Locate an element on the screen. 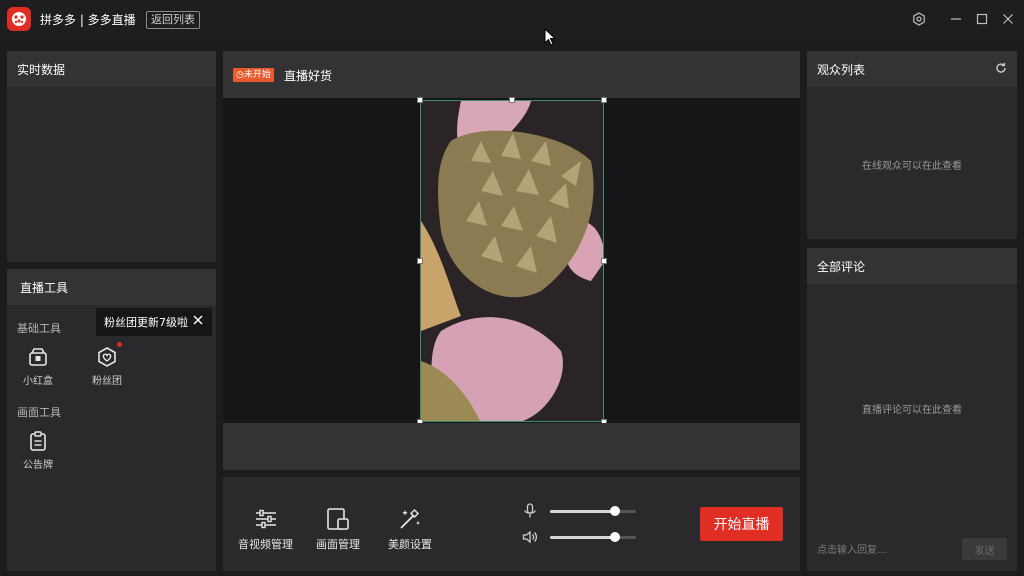 The width and height of the screenshot is (1024, 576). tool-fan-club: 粉丝团 is located at coordinates (107, 364).